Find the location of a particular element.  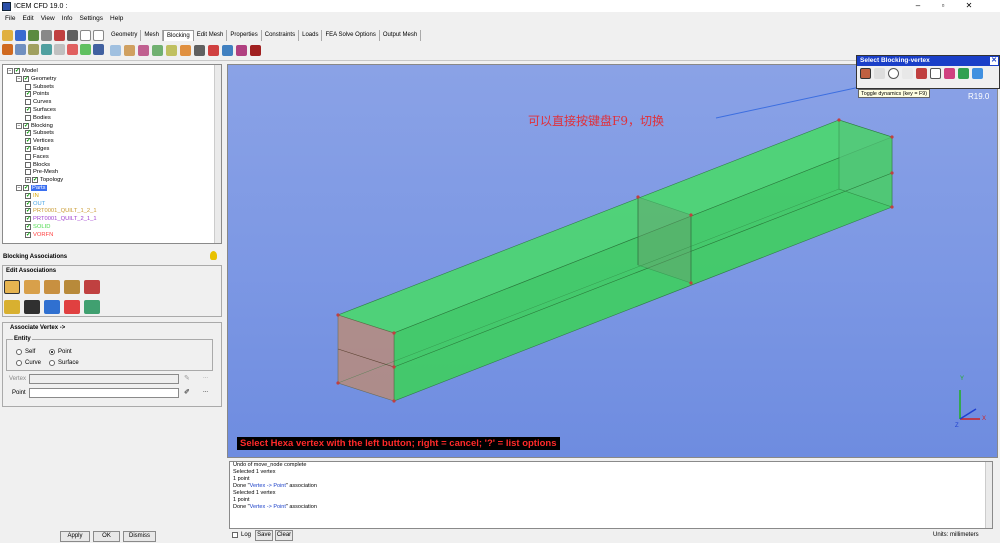

deselect-icon is located at coordinates (921, 73).